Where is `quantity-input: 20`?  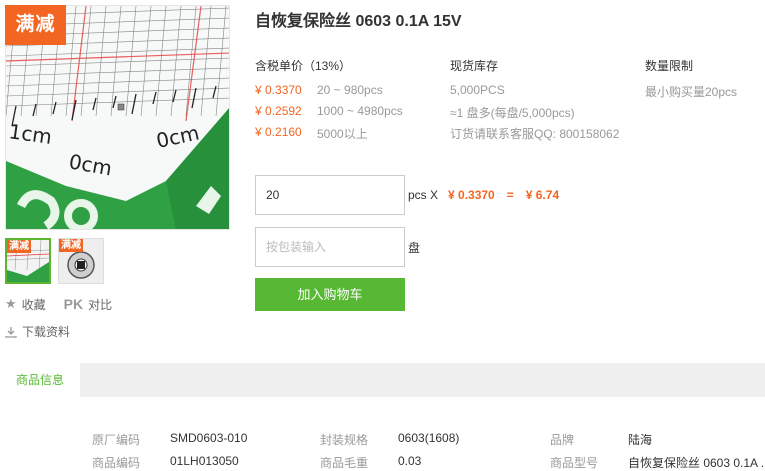
quantity-input: 20 is located at coordinates (330, 195).